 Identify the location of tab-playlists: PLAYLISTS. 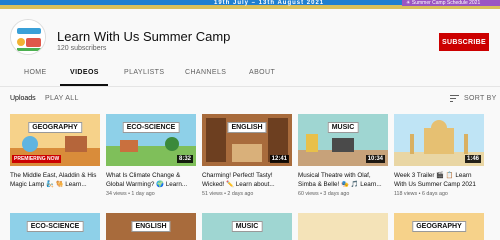
(144, 72).